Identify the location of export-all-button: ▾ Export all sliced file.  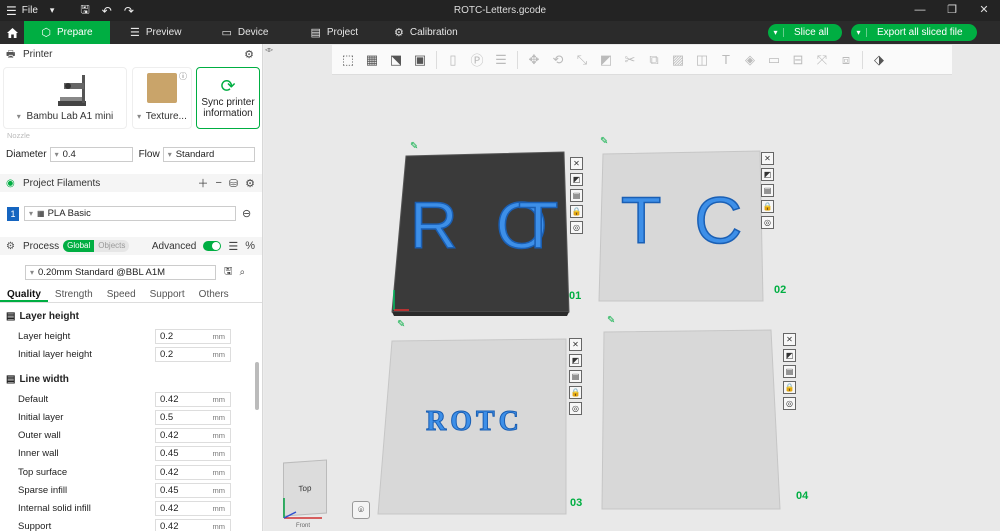
(914, 32).